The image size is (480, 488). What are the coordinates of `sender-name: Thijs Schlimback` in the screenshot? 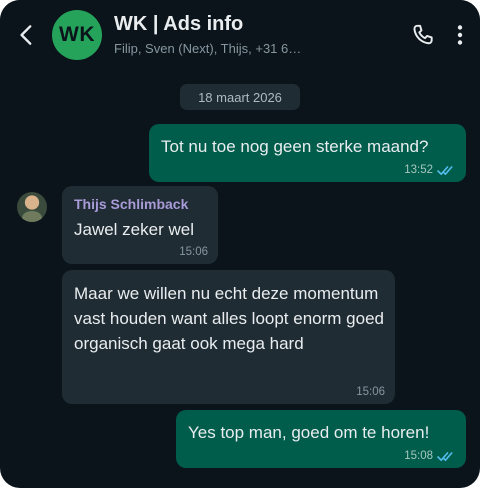 It's located at (140, 204).